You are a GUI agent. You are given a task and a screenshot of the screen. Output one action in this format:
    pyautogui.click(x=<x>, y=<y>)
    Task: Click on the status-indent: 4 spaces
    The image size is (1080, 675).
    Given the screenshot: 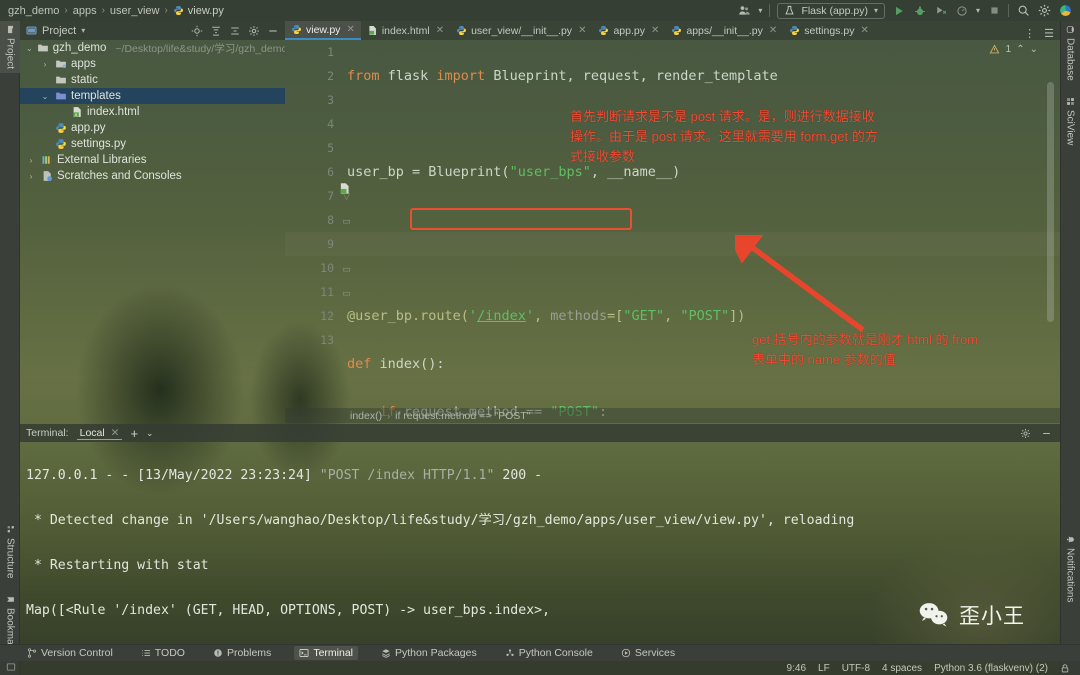 What is the action you would take?
    pyautogui.click(x=902, y=668)
    